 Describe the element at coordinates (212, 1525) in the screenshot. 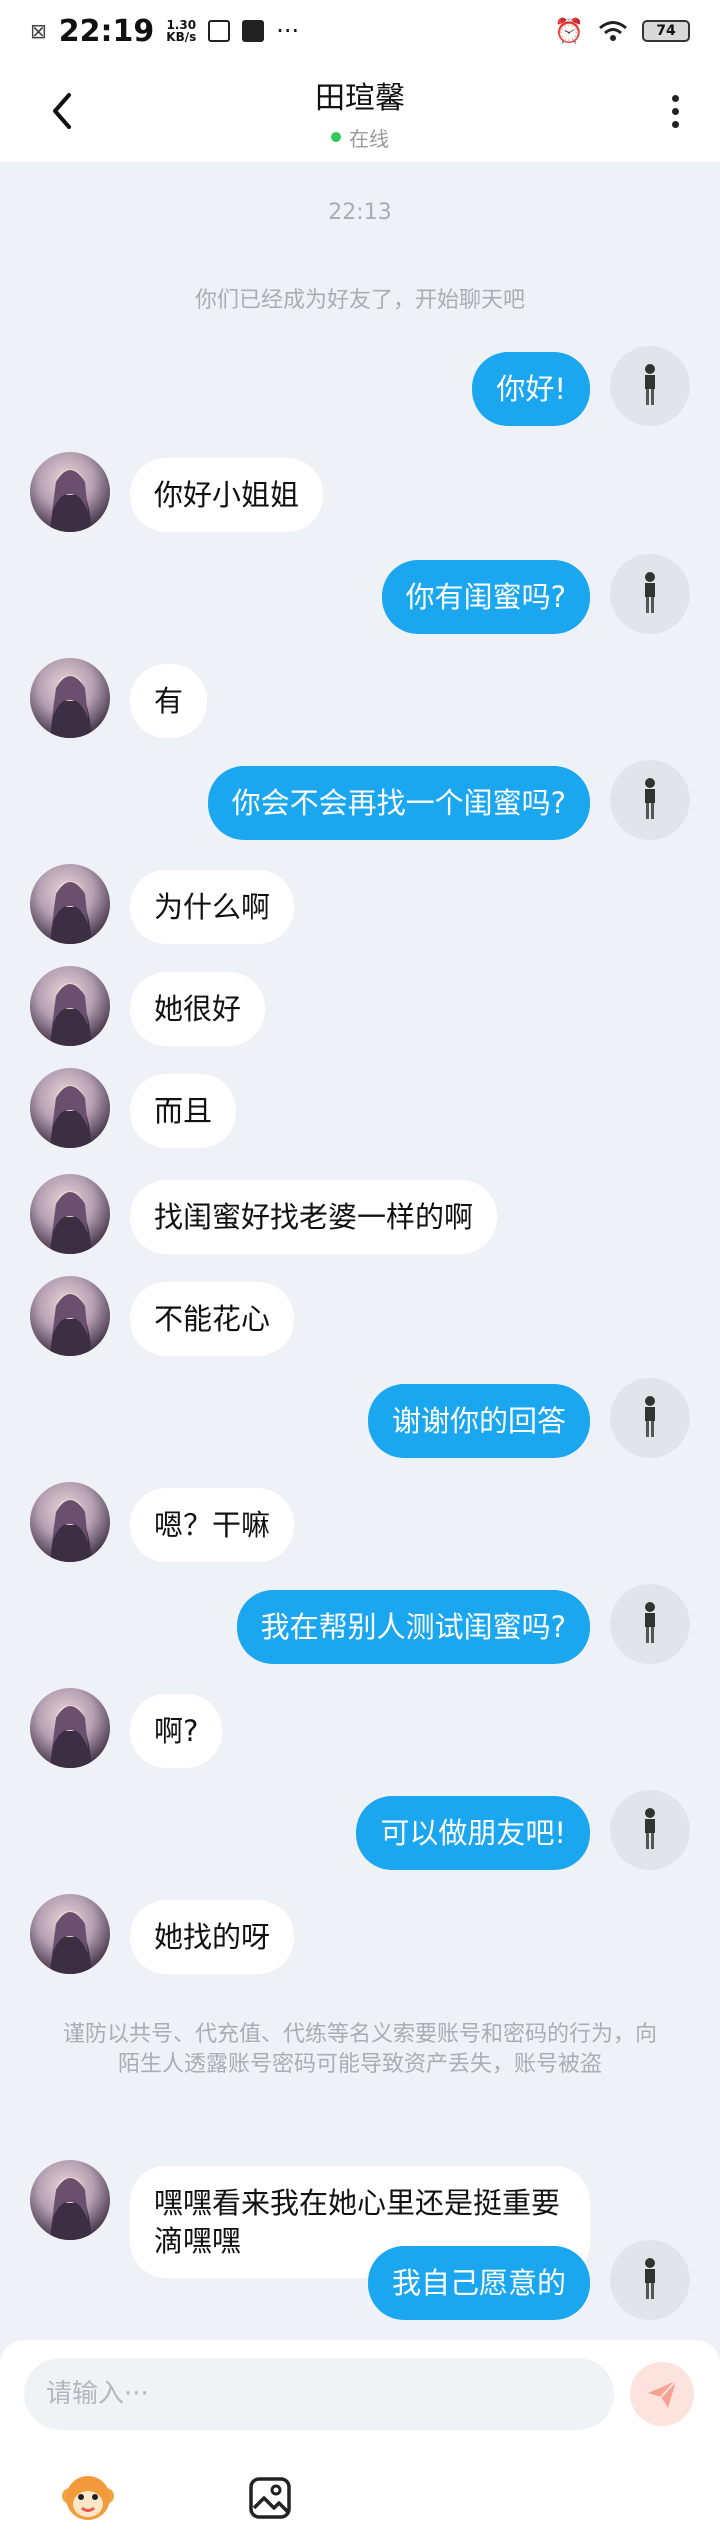

I see `received-message-bubble: 嗯？干嘛` at that location.